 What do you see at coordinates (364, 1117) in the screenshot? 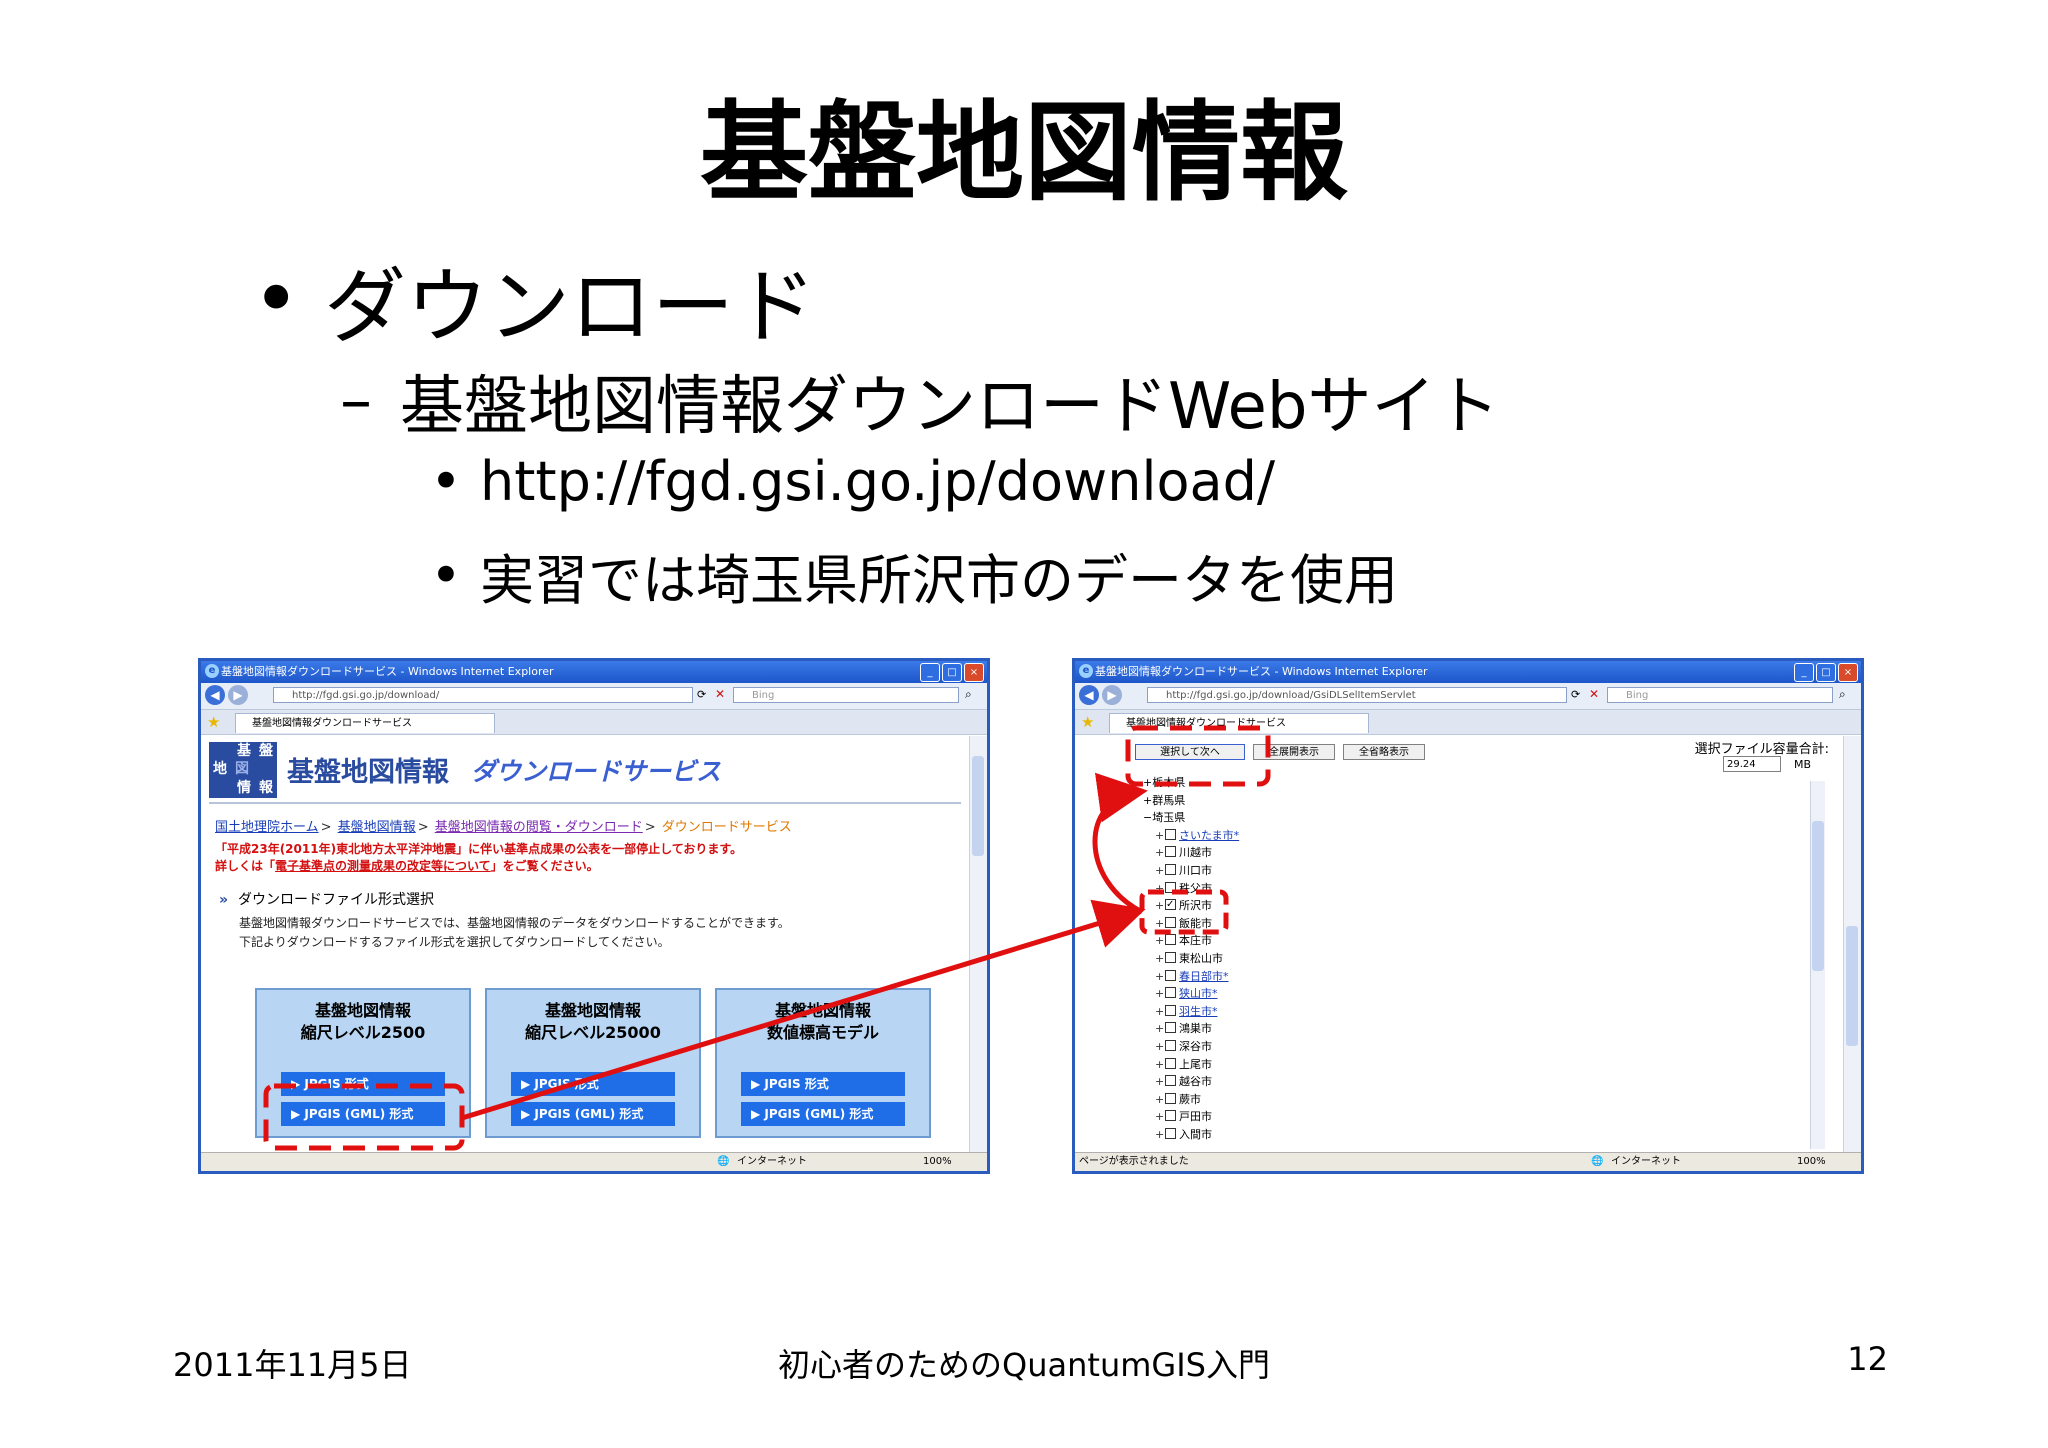
I see `highlight-jpgis-gml-box` at bounding box center [364, 1117].